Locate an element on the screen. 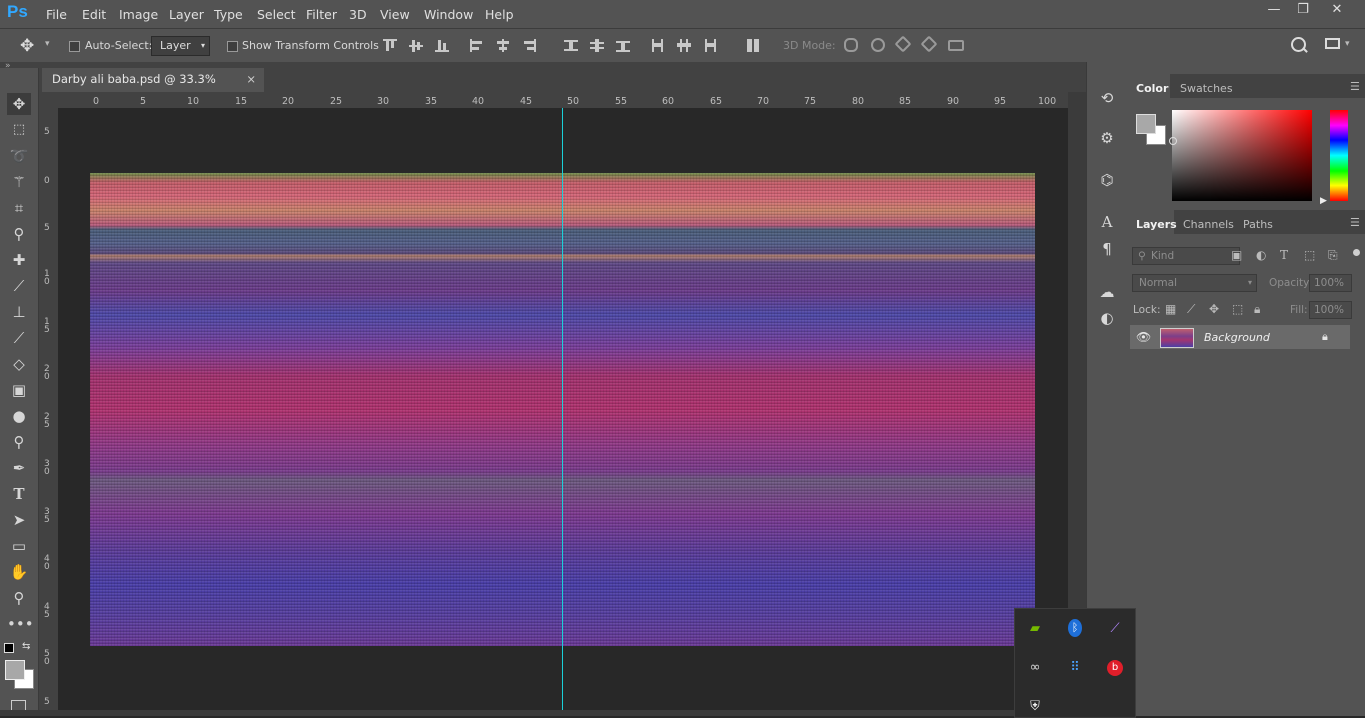  guide-line is located at coordinates (562, 412).